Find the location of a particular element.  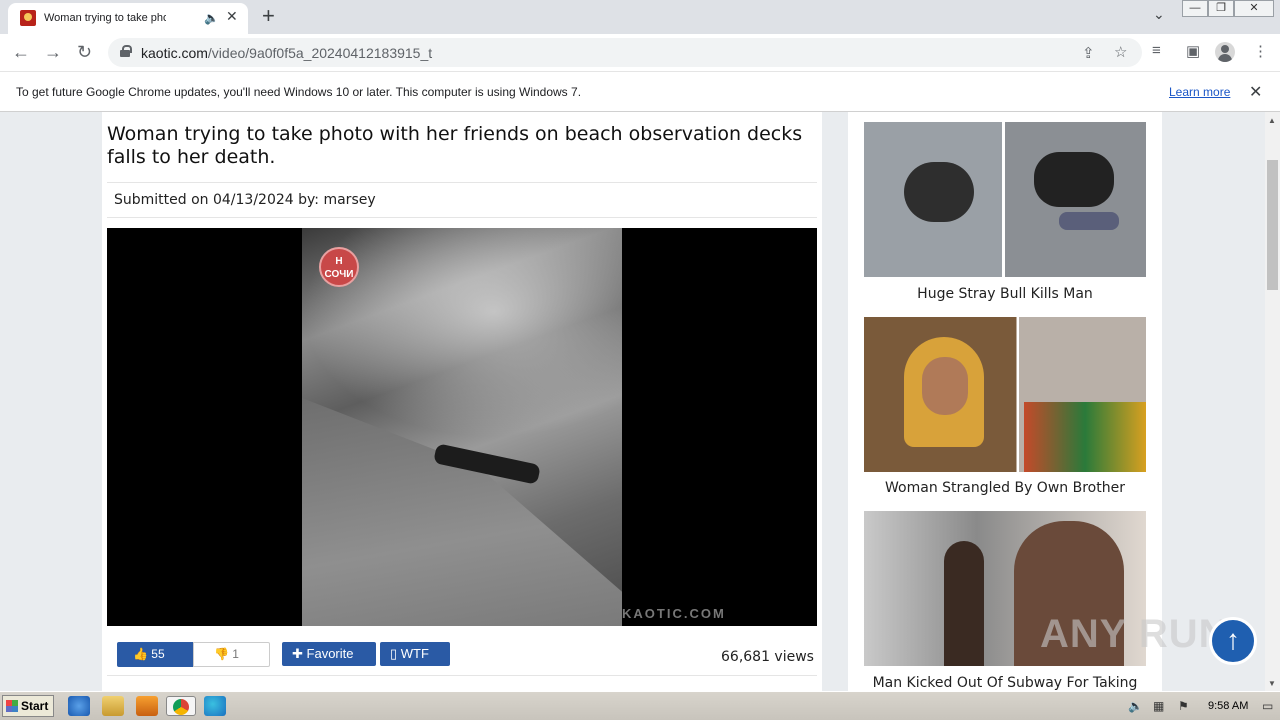

share-icon: ⇪ is located at coordinates (1088, 53).